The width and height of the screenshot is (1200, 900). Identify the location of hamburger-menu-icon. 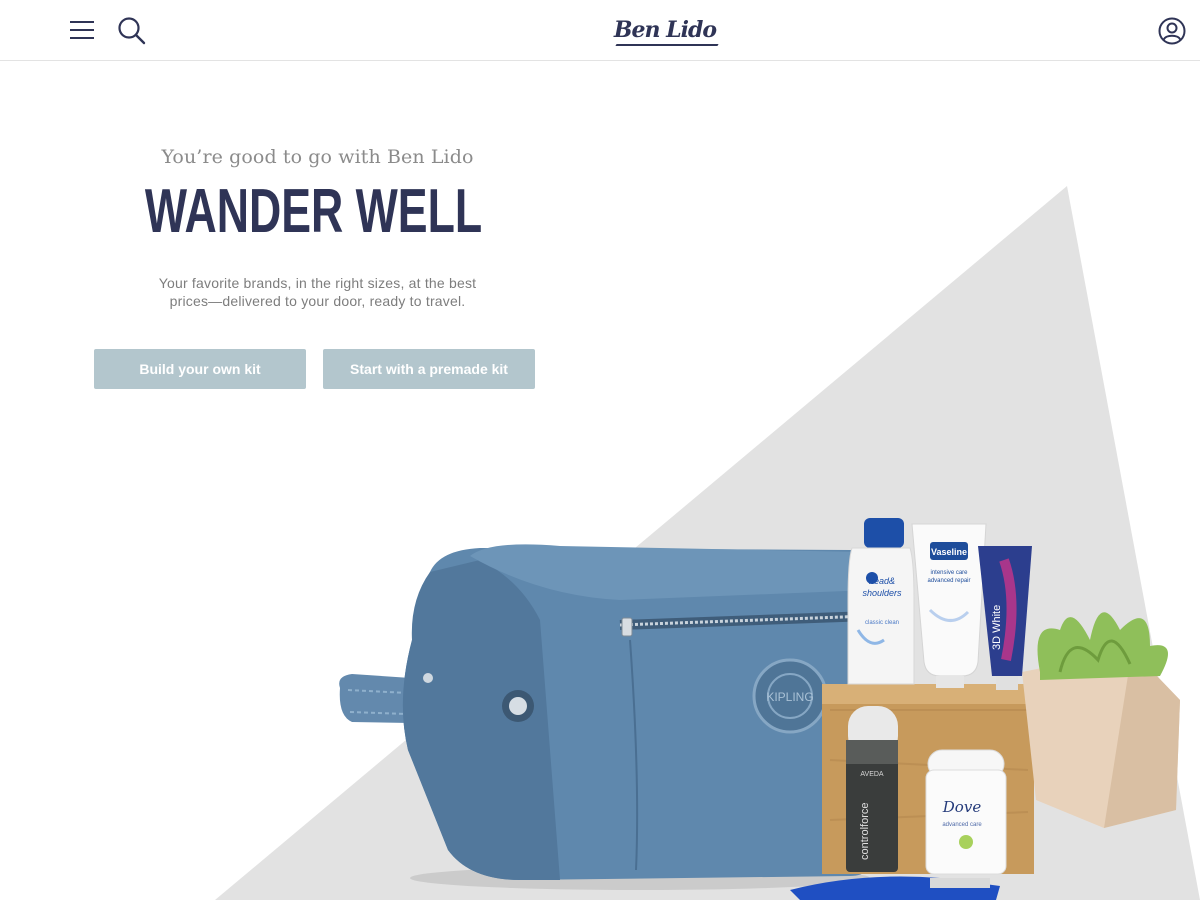
(82, 30).